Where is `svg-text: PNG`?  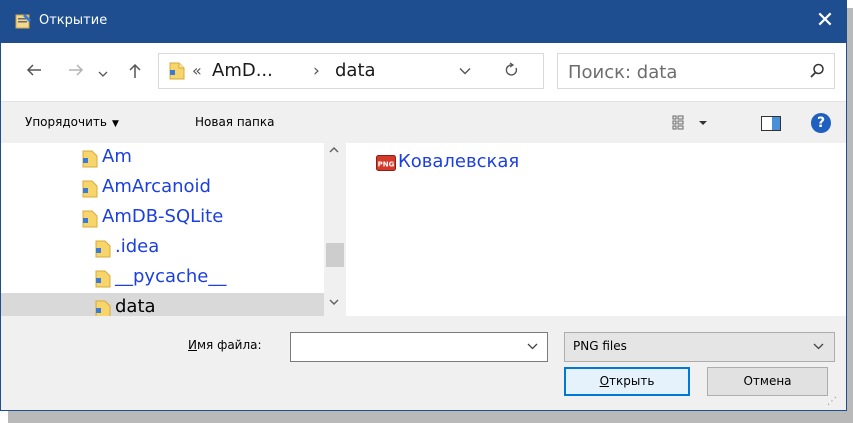 svg-text: PNG is located at coordinates (386, 165).